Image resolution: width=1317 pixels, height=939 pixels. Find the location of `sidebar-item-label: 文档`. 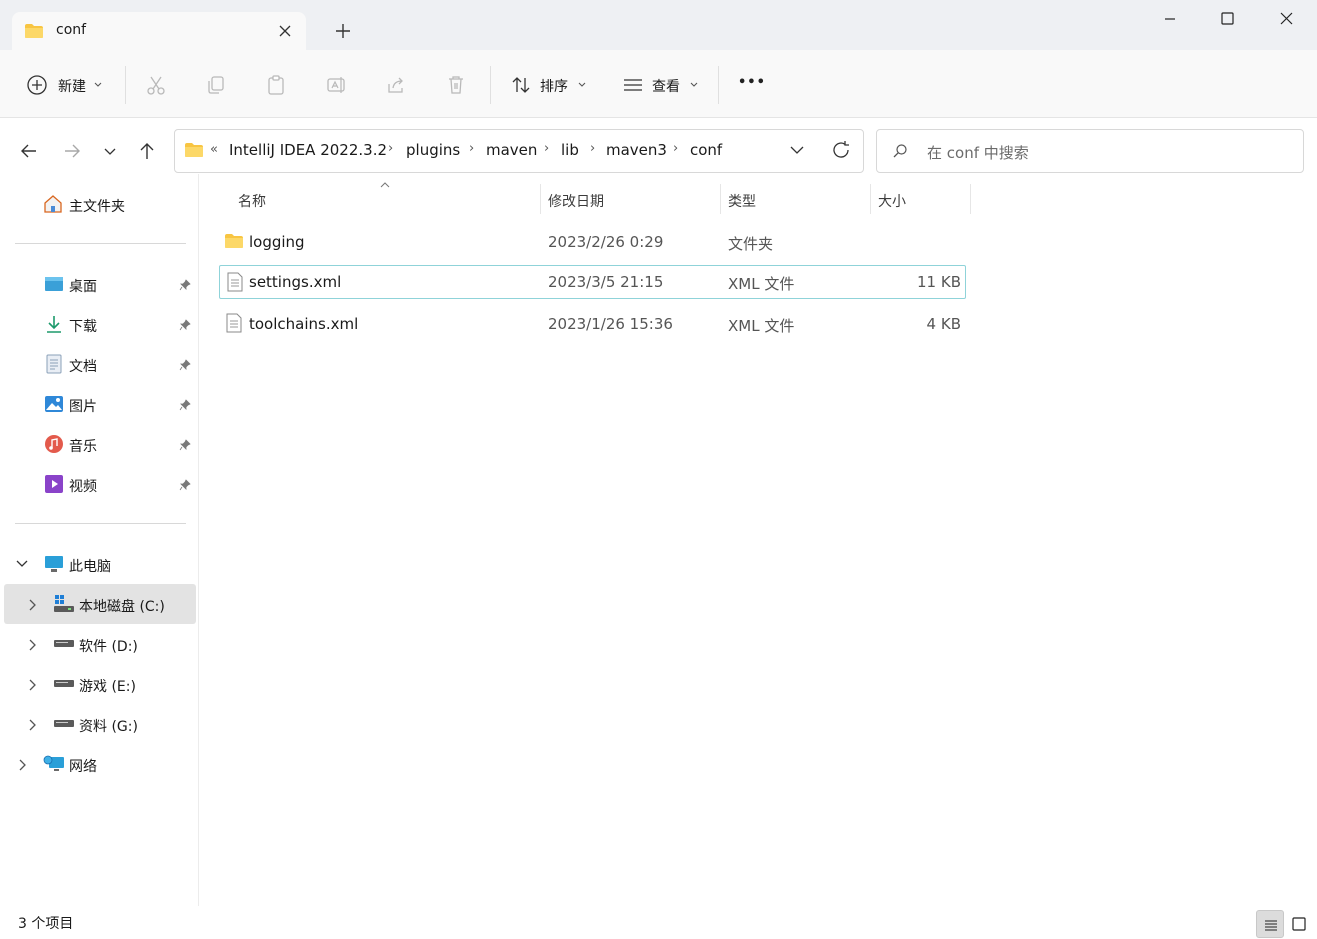

sidebar-item-label: 文档 is located at coordinates (83, 367).